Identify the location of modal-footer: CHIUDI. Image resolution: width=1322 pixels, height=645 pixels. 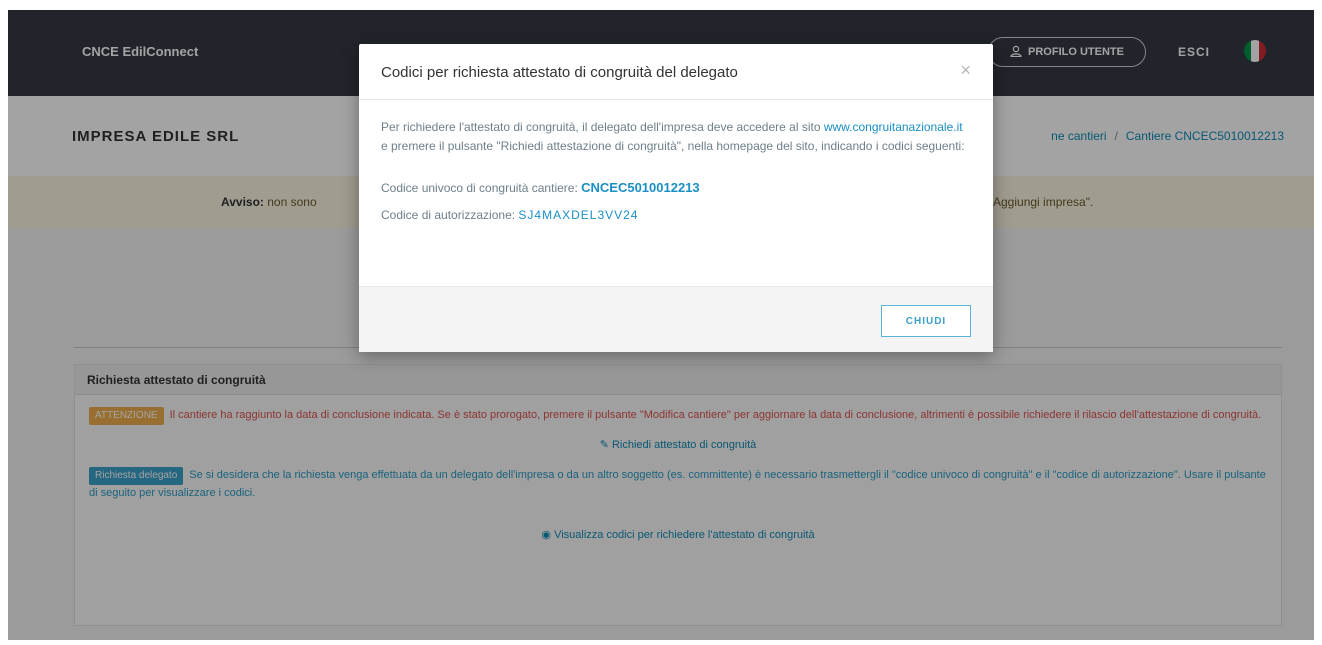
(676, 319).